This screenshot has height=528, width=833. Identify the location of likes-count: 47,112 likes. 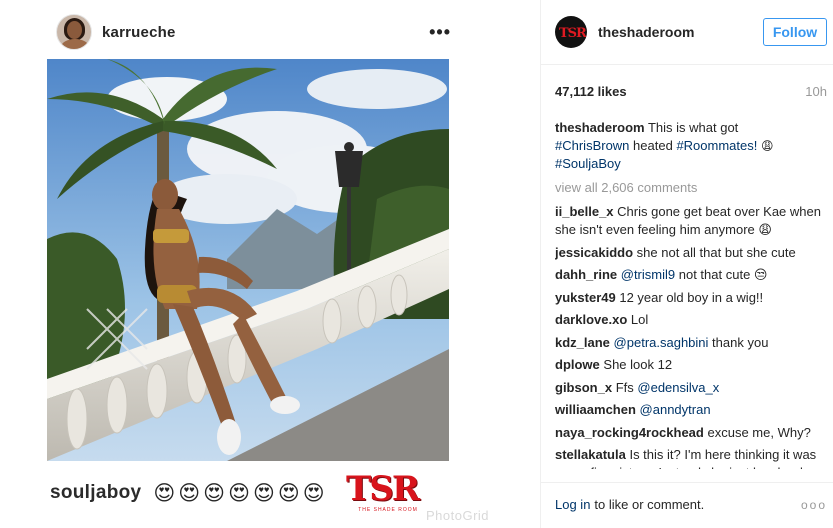
(591, 91).